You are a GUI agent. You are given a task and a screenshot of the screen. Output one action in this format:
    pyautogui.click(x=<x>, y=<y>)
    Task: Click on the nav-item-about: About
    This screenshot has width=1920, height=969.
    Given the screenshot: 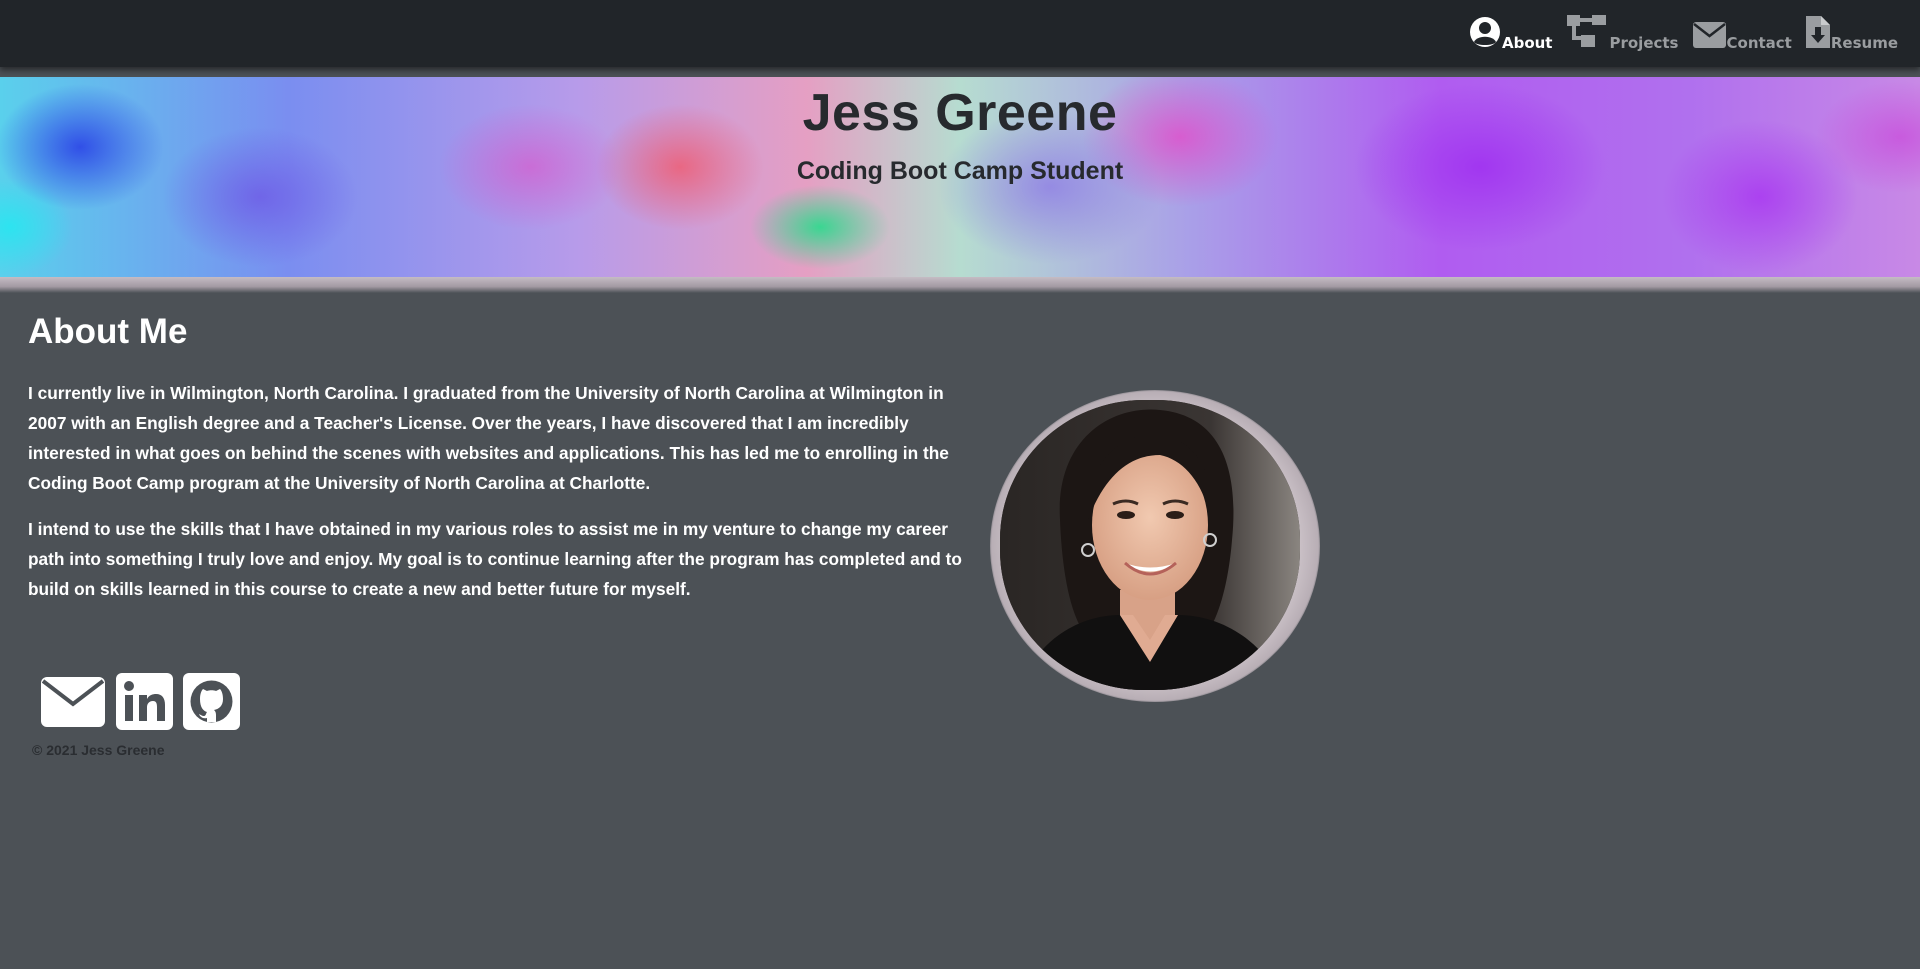 What is the action you would take?
    pyautogui.click(x=1511, y=34)
    